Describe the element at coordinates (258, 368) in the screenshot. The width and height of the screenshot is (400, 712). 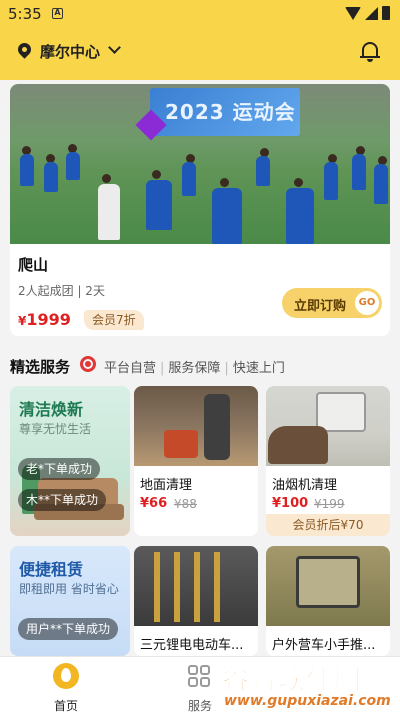
I see `tag-fast-visit: 快速上门` at that location.